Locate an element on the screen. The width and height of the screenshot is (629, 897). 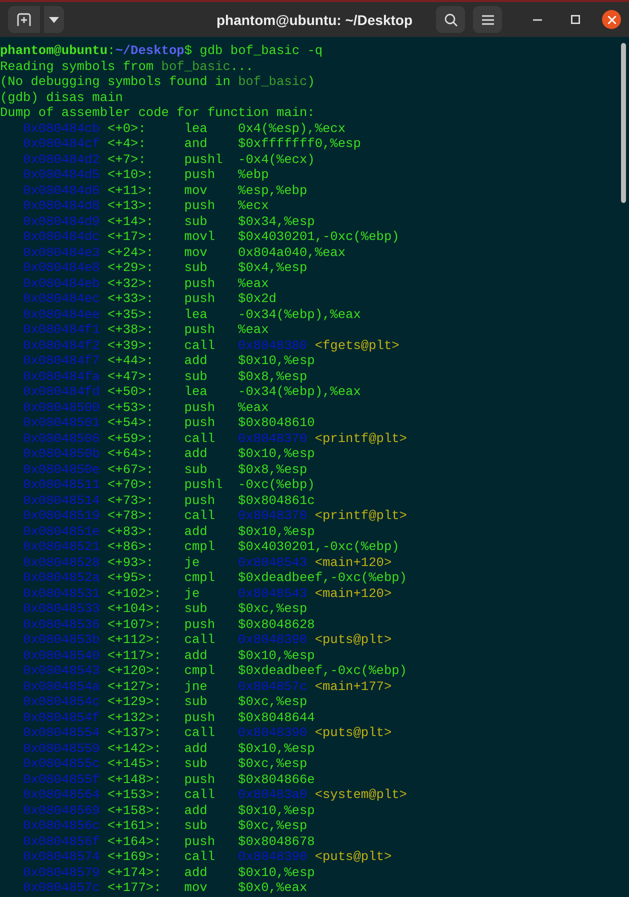
operand-text: %ecx is located at coordinates (253, 205).